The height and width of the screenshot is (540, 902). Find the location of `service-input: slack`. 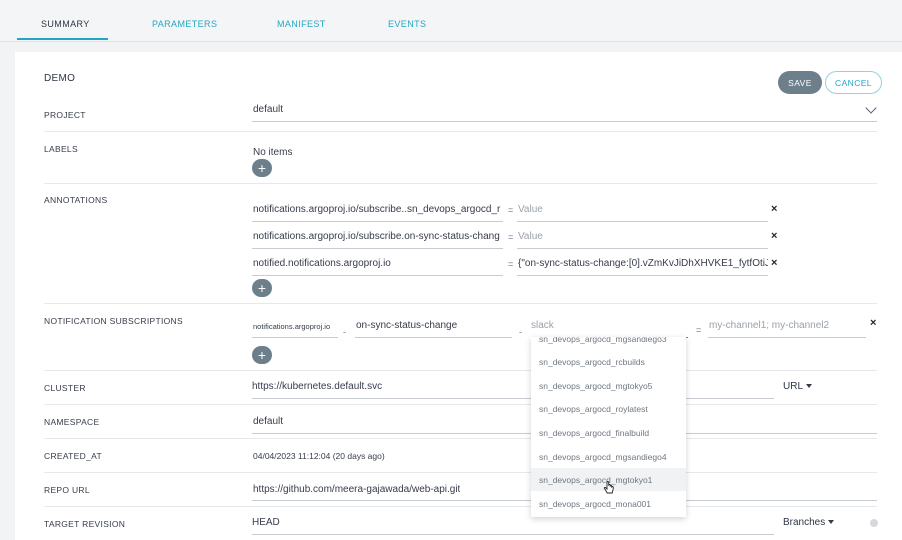

service-input: slack is located at coordinates (608, 325).